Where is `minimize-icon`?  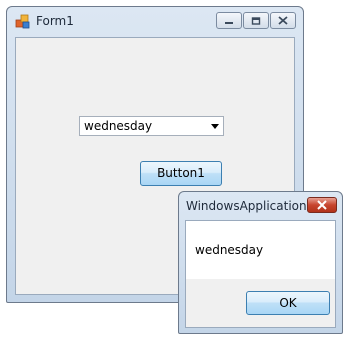 minimize-icon is located at coordinates (229, 22).